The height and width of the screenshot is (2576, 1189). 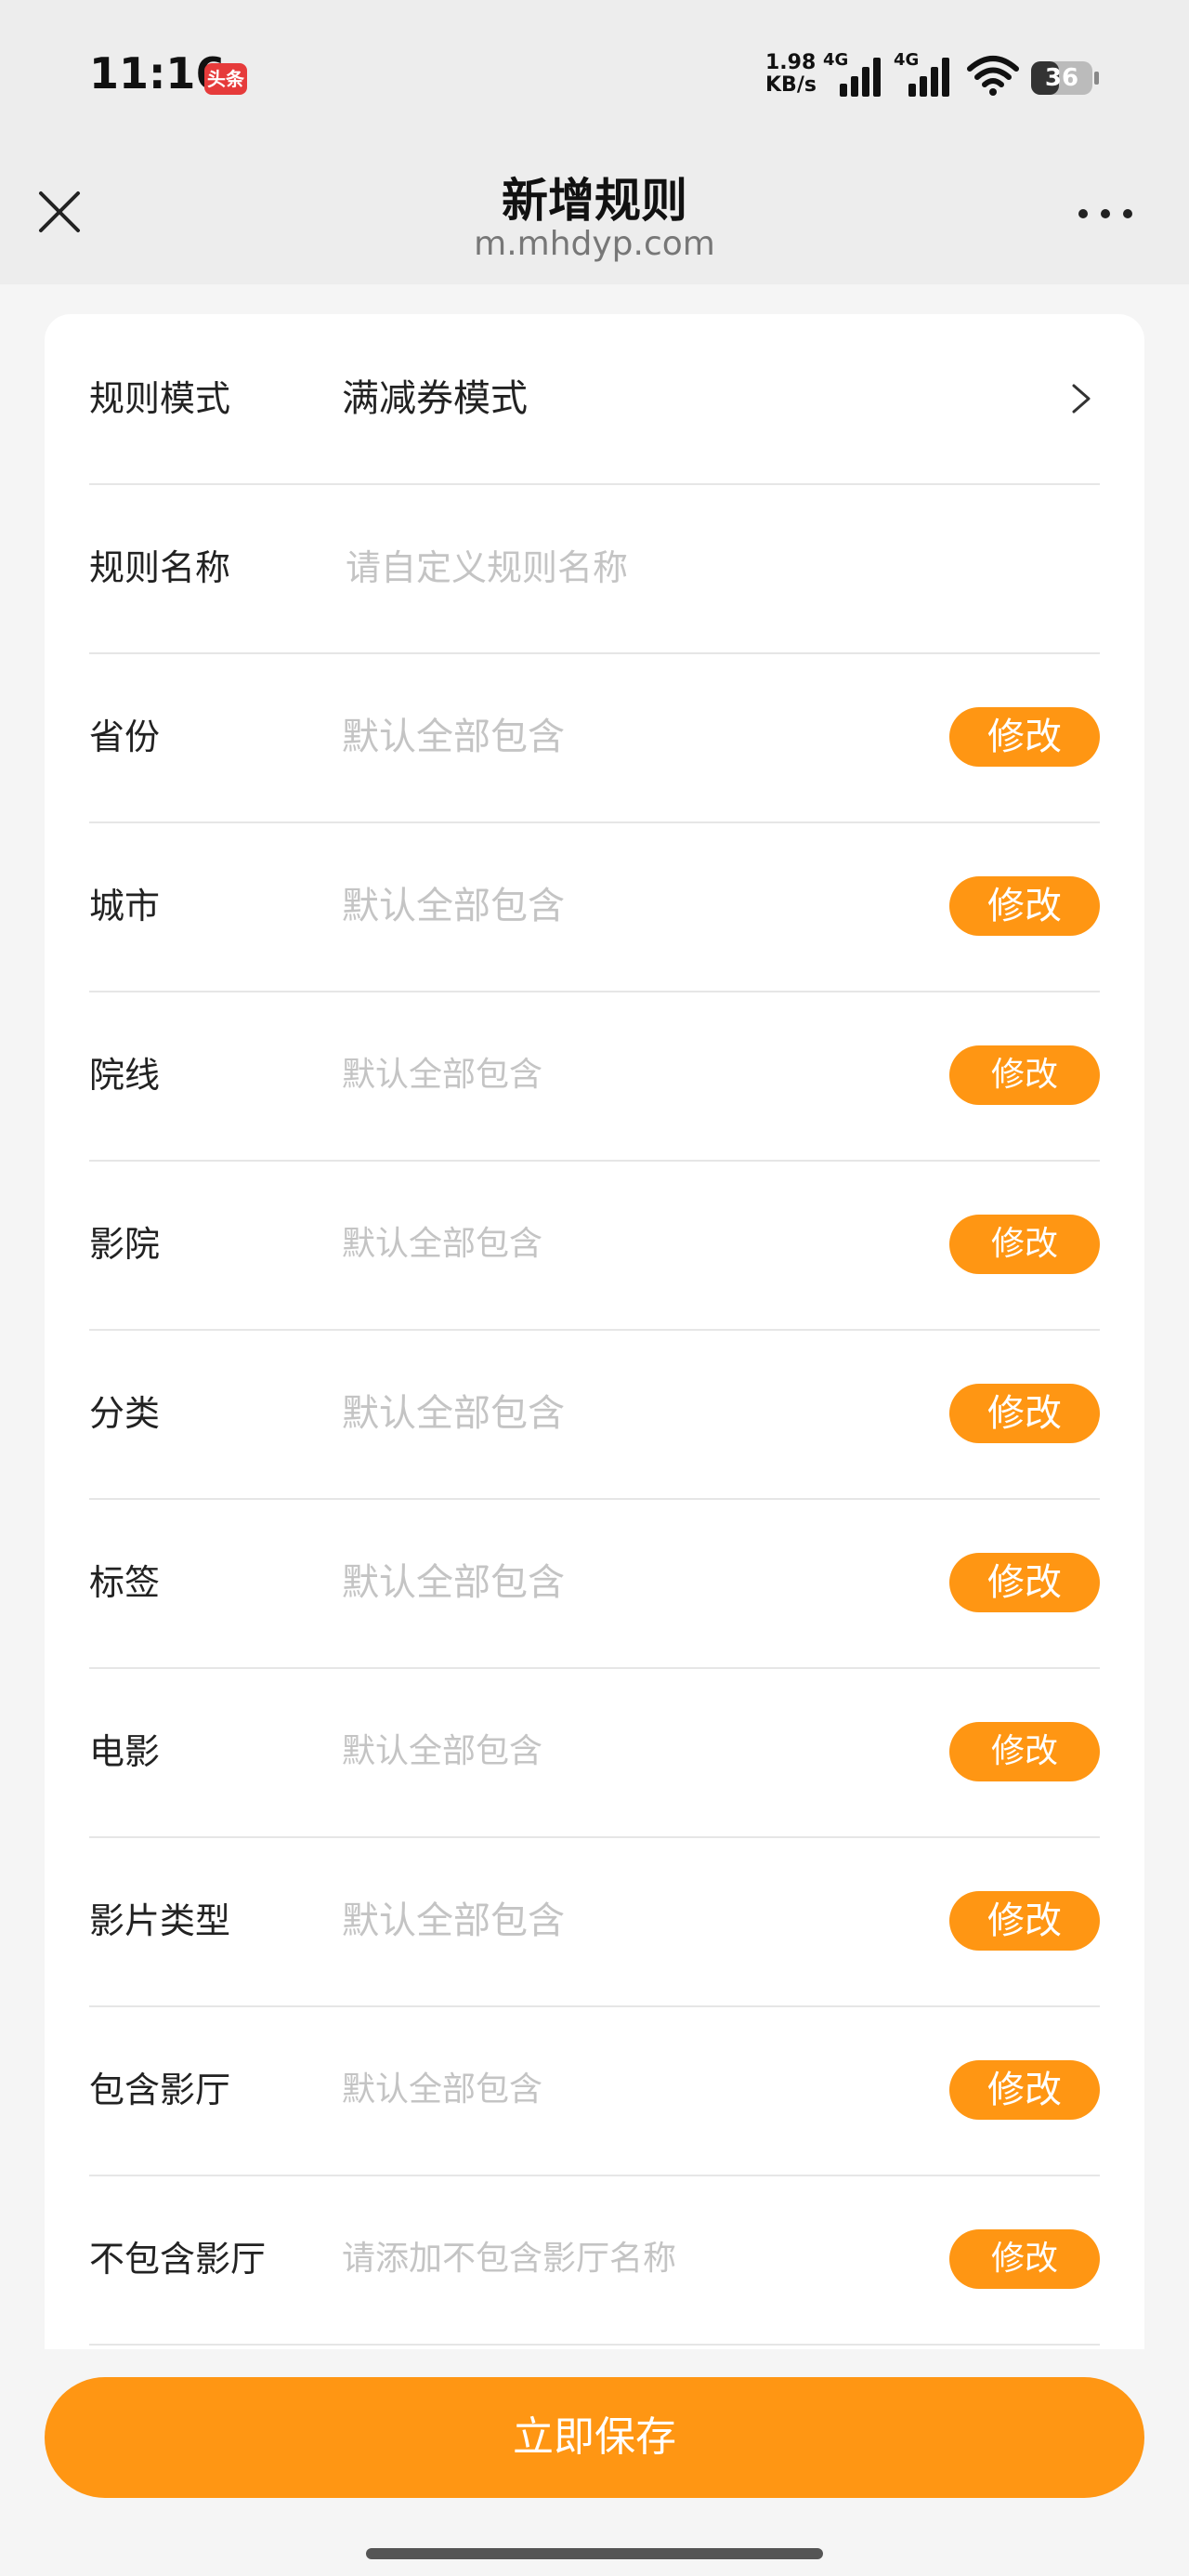 What do you see at coordinates (1024, 1582) in the screenshot?
I see `edit-tag-button: 修改` at bounding box center [1024, 1582].